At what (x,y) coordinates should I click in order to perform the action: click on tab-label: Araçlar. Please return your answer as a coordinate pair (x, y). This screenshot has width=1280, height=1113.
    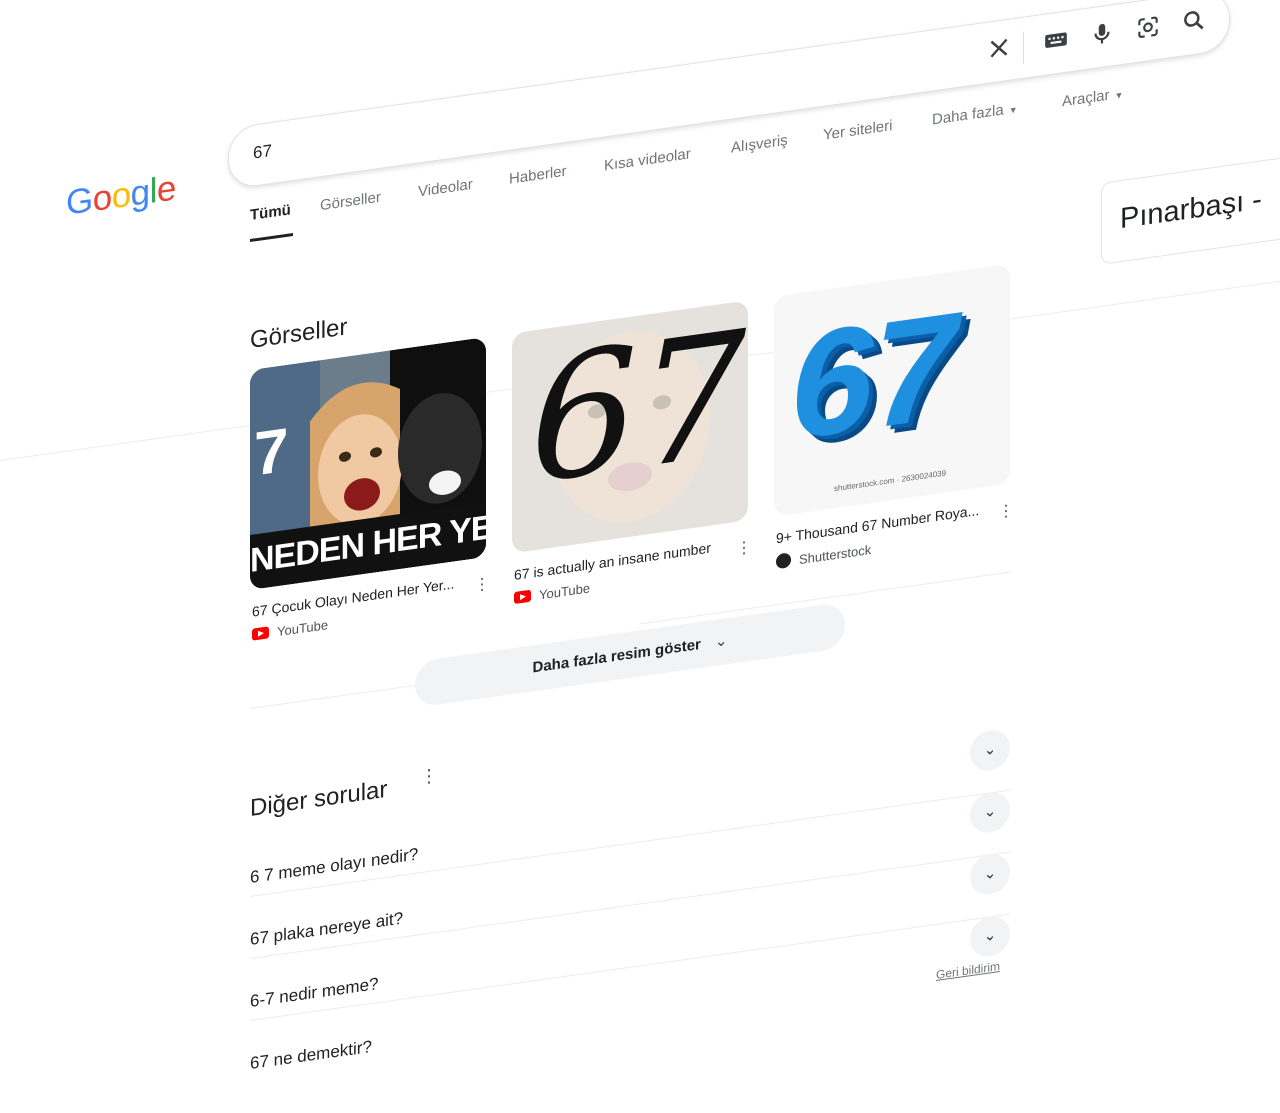
    Looking at the image, I should click on (1086, 98).